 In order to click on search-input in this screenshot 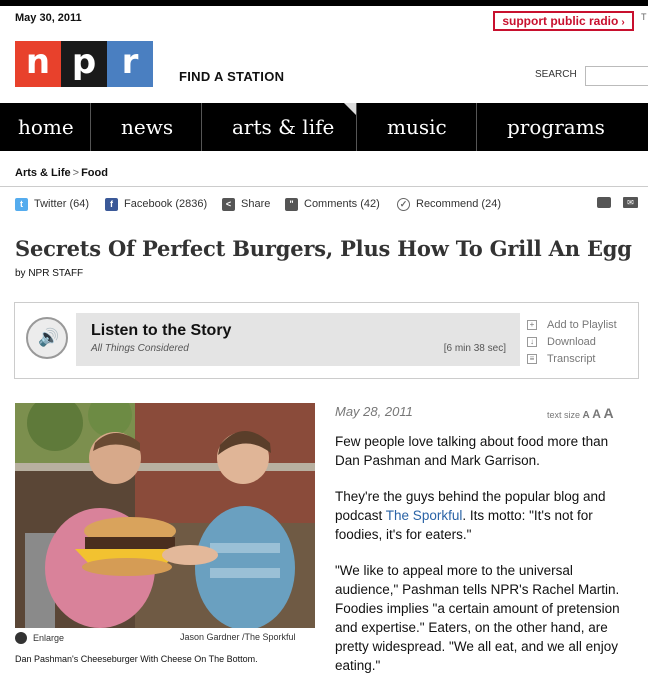, I will do `click(616, 76)`.